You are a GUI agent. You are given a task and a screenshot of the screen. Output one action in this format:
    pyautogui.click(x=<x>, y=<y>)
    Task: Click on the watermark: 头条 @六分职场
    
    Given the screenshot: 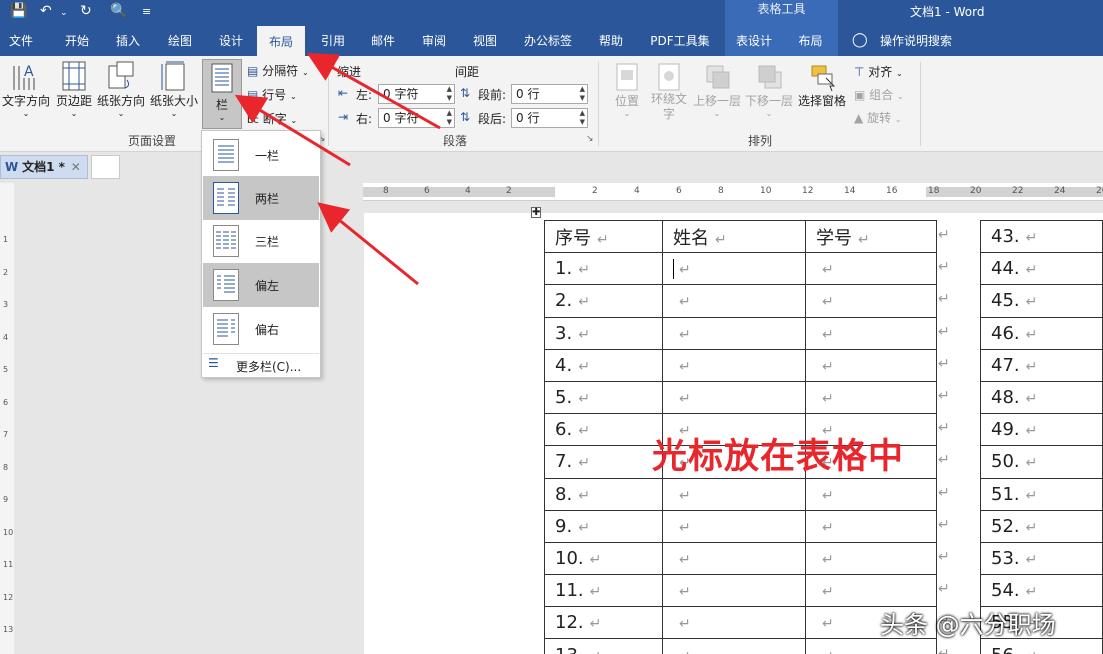 What is the action you would take?
    pyautogui.click(x=968, y=625)
    